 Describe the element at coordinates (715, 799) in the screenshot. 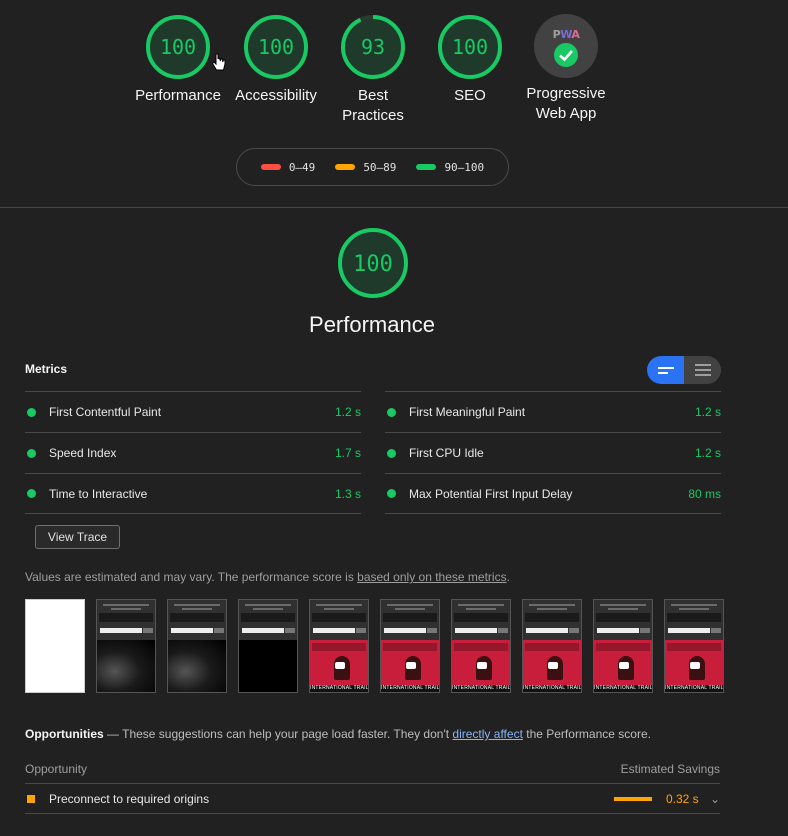

I see `chevron-down-icon: ⌄` at that location.